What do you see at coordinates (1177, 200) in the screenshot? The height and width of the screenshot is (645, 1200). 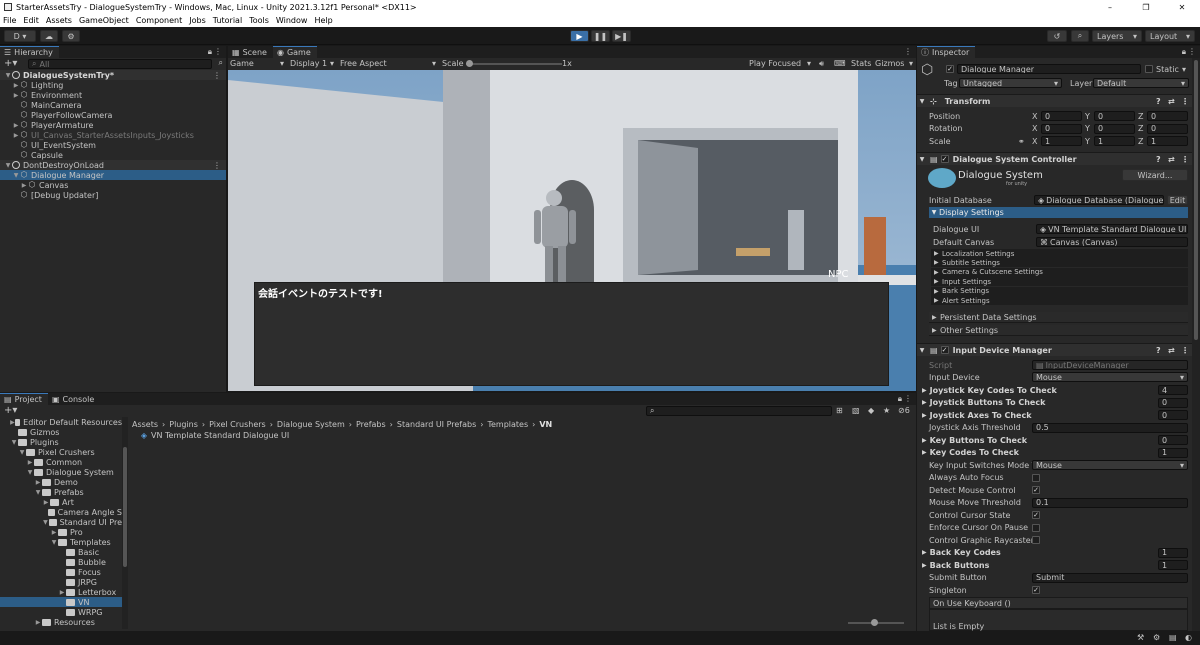 I see `edit-button: Edit` at bounding box center [1177, 200].